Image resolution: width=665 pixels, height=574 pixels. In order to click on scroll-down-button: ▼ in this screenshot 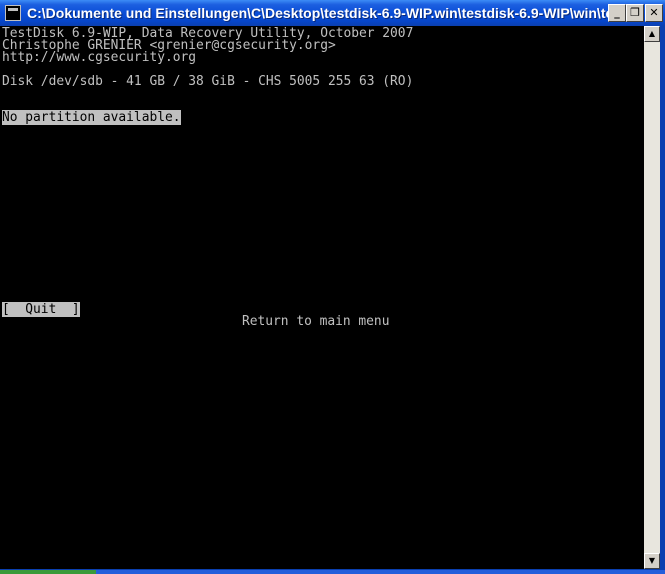, I will do `click(652, 561)`.